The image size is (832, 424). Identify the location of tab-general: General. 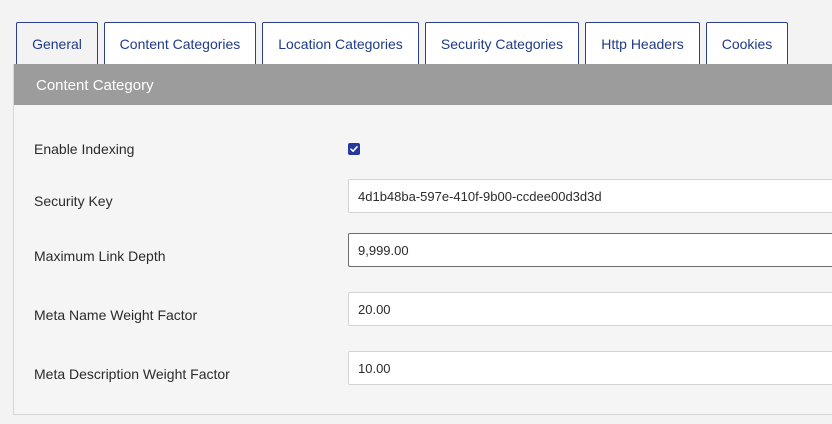
(57, 43).